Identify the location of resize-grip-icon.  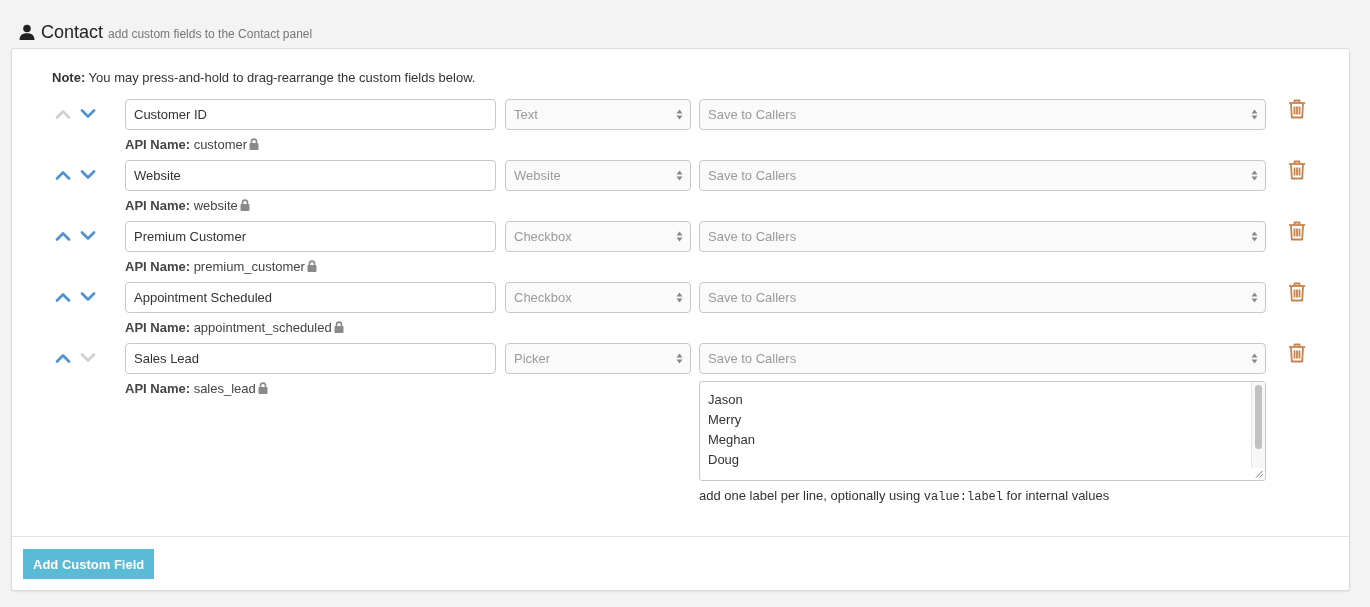
(1259, 474).